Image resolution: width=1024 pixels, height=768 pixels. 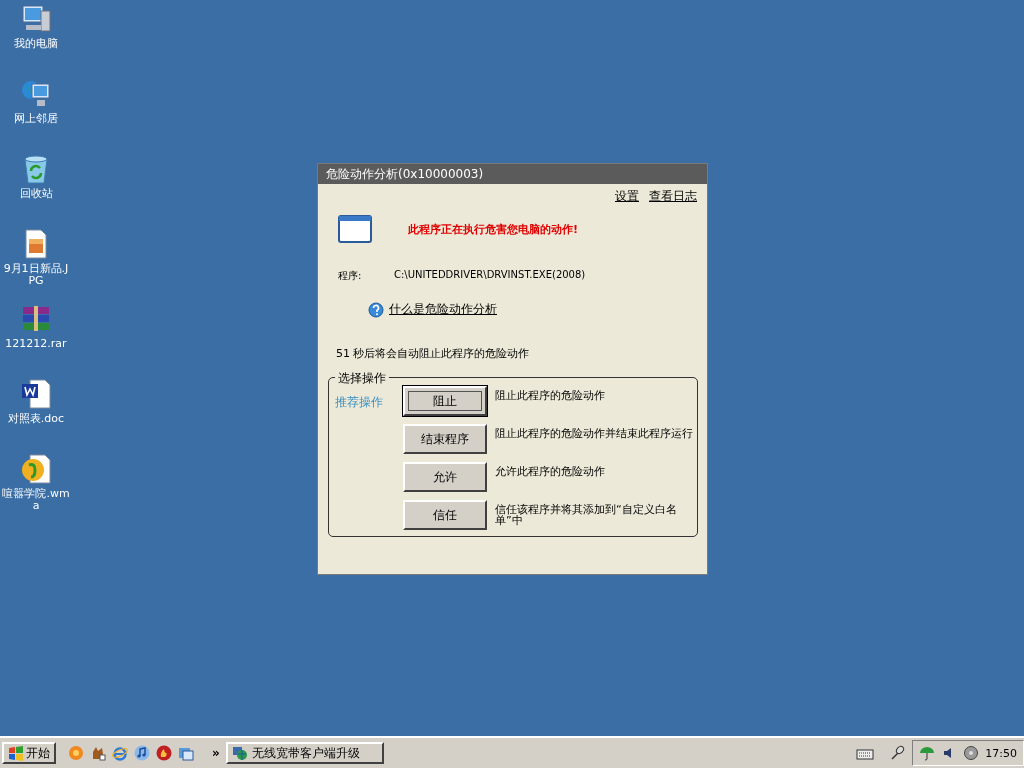 What do you see at coordinates (216, 753) in the screenshot?
I see `chevron-button: »` at bounding box center [216, 753].